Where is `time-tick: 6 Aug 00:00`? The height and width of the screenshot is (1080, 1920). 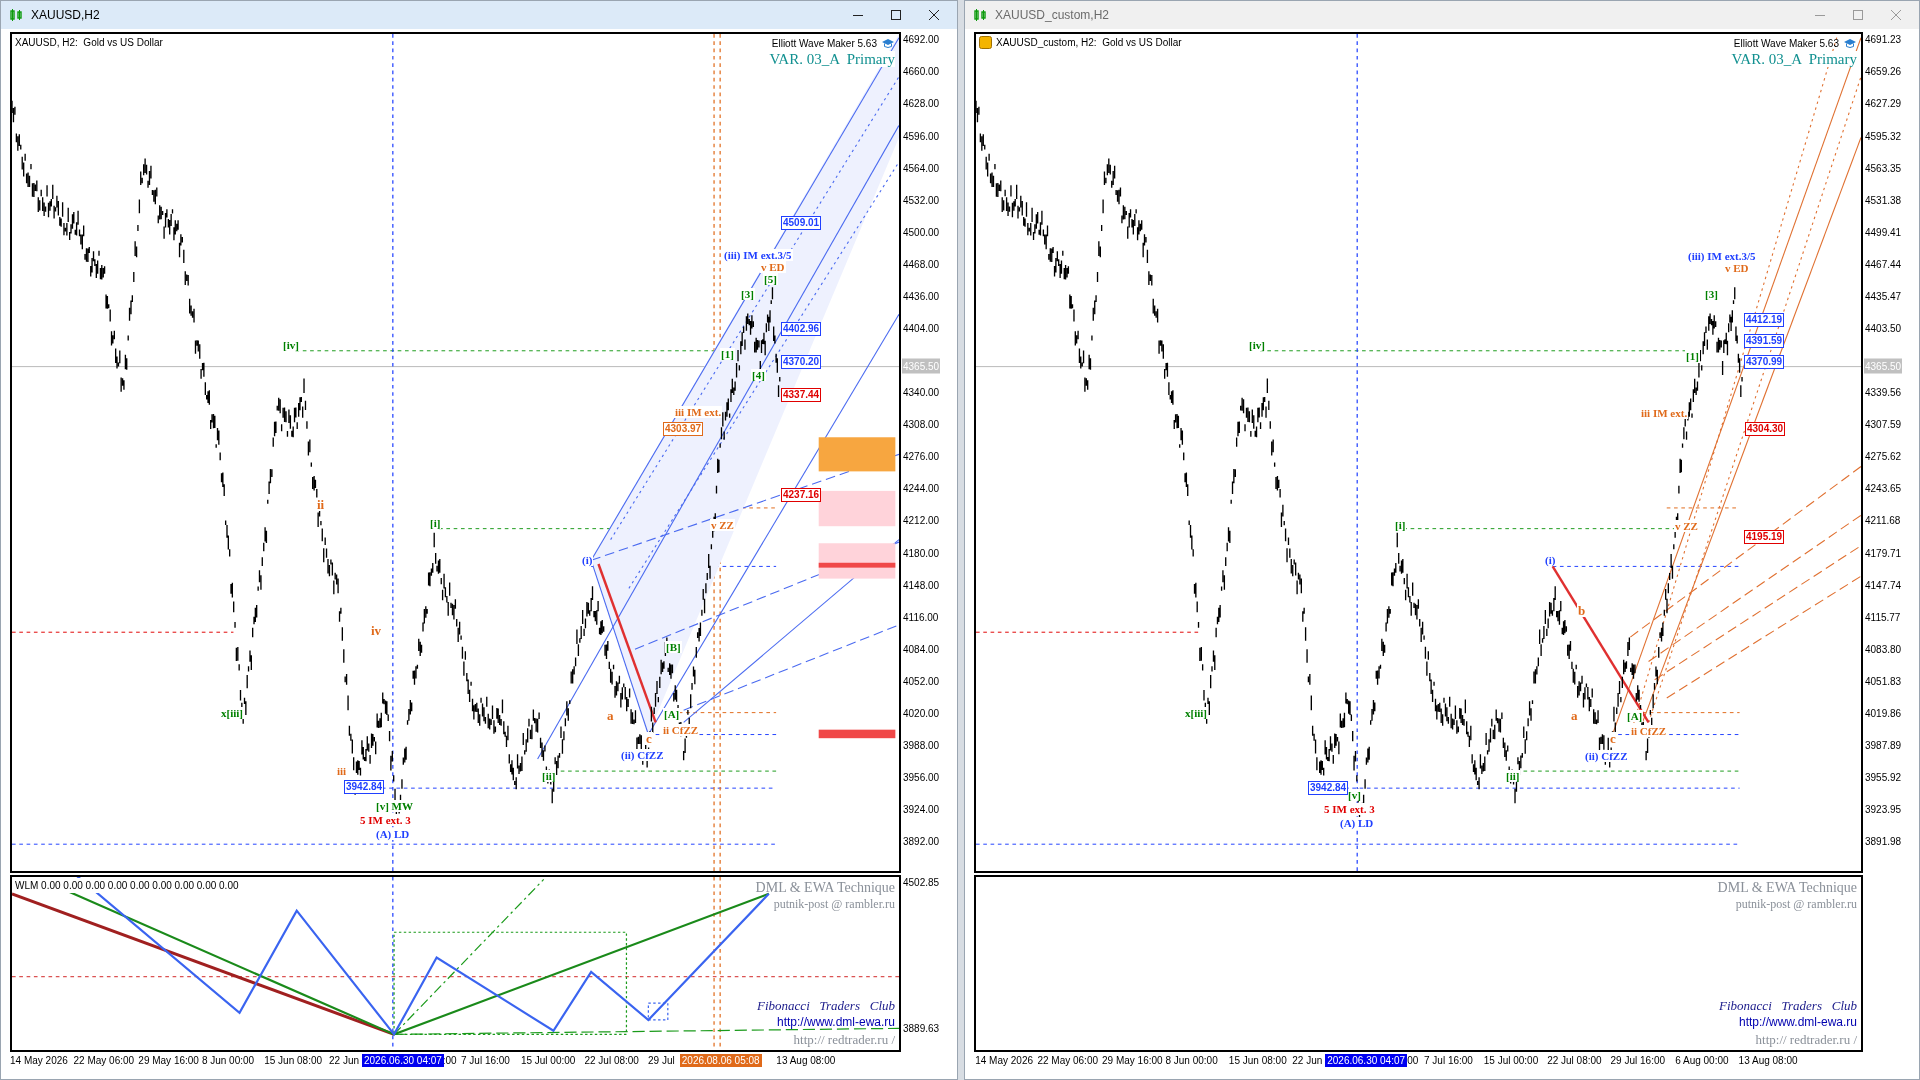
time-tick: 6 Aug 00:00 is located at coordinates (1702, 1060).